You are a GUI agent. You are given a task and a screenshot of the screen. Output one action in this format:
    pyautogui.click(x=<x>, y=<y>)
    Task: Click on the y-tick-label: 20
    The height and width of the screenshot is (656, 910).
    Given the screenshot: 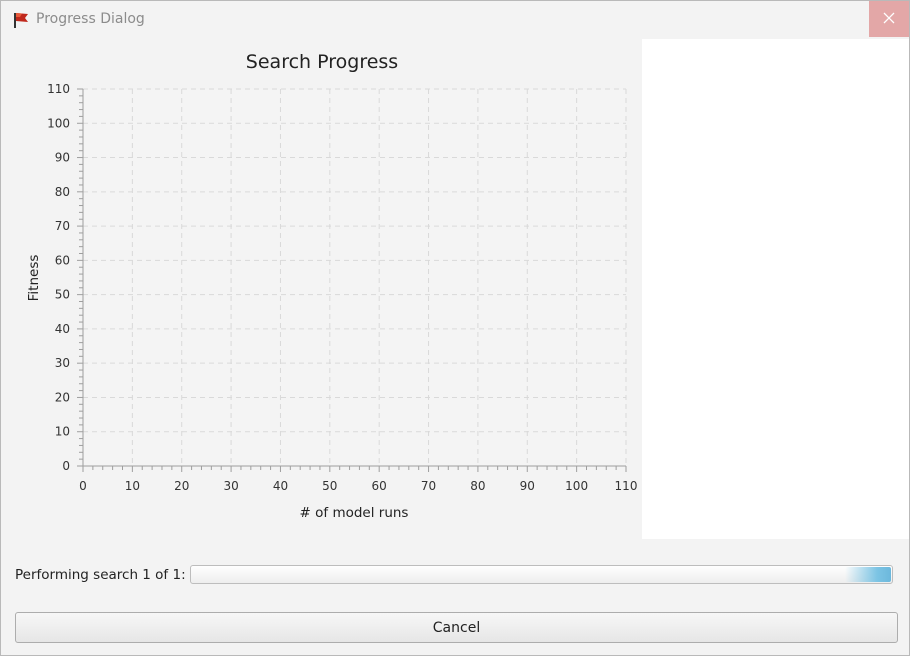 What is the action you would take?
    pyautogui.click(x=62, y=397)
    